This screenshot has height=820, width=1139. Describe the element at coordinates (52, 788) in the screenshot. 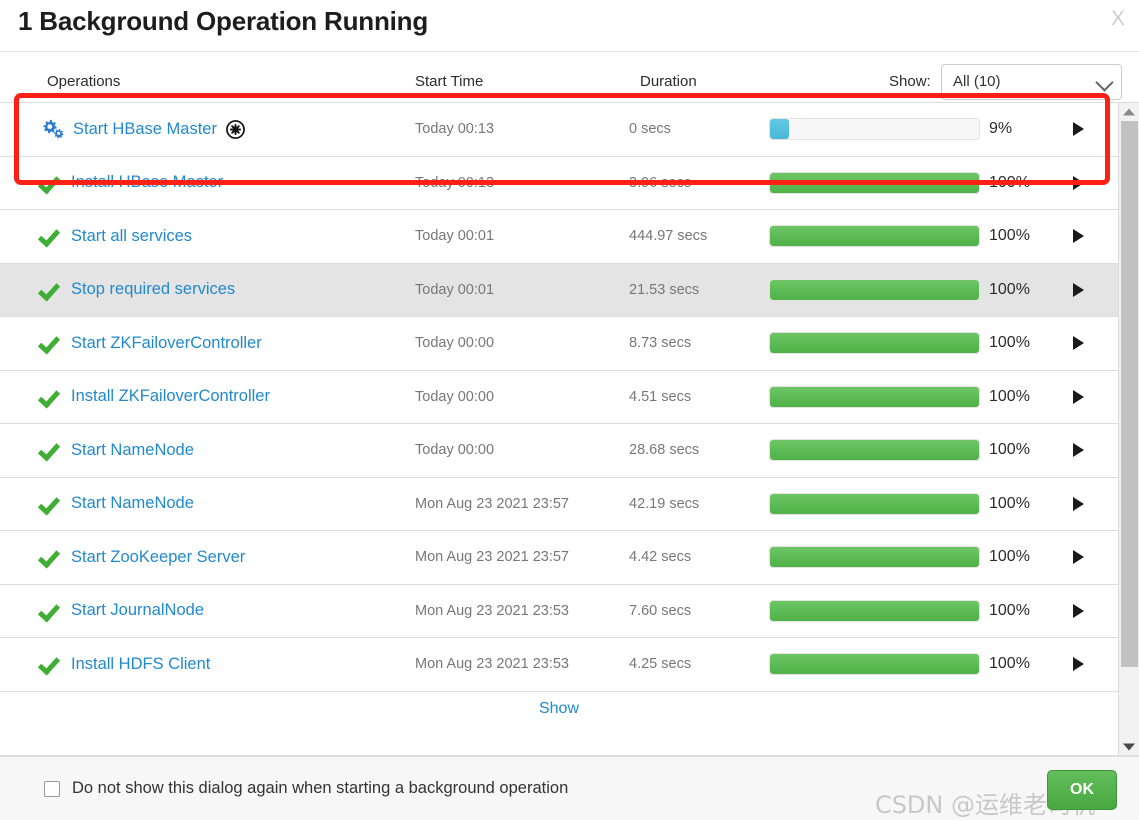

I see `do-not-show-again-checkbox` at that location.